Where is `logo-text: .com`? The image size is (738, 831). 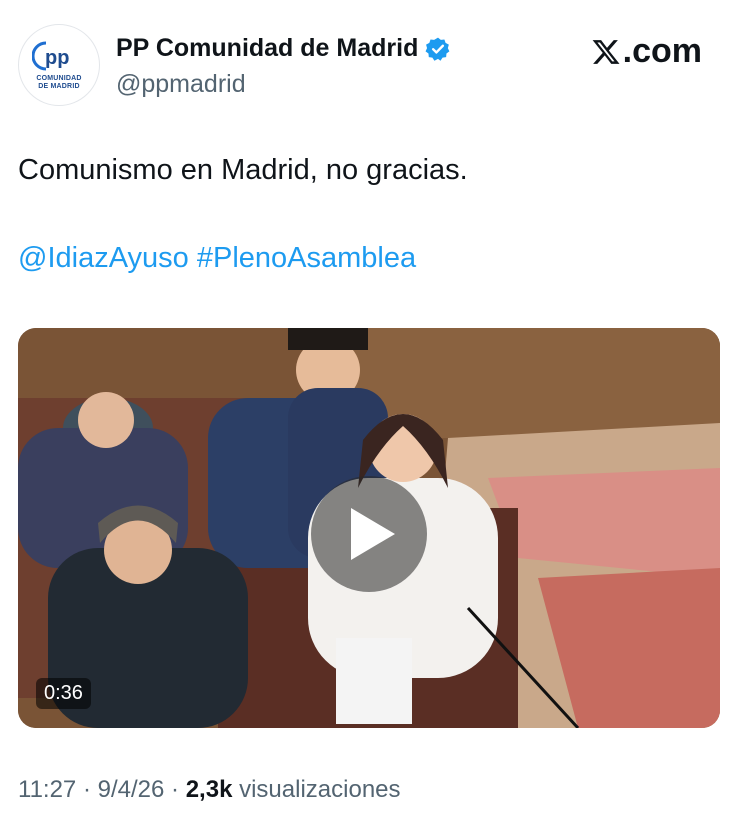 logo-text: .com is located at coordinates (662, 51).